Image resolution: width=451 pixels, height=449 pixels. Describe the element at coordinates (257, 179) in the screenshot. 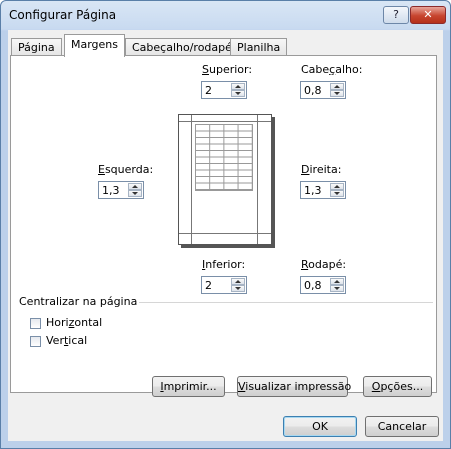

I see `right-margin-line` at that location.